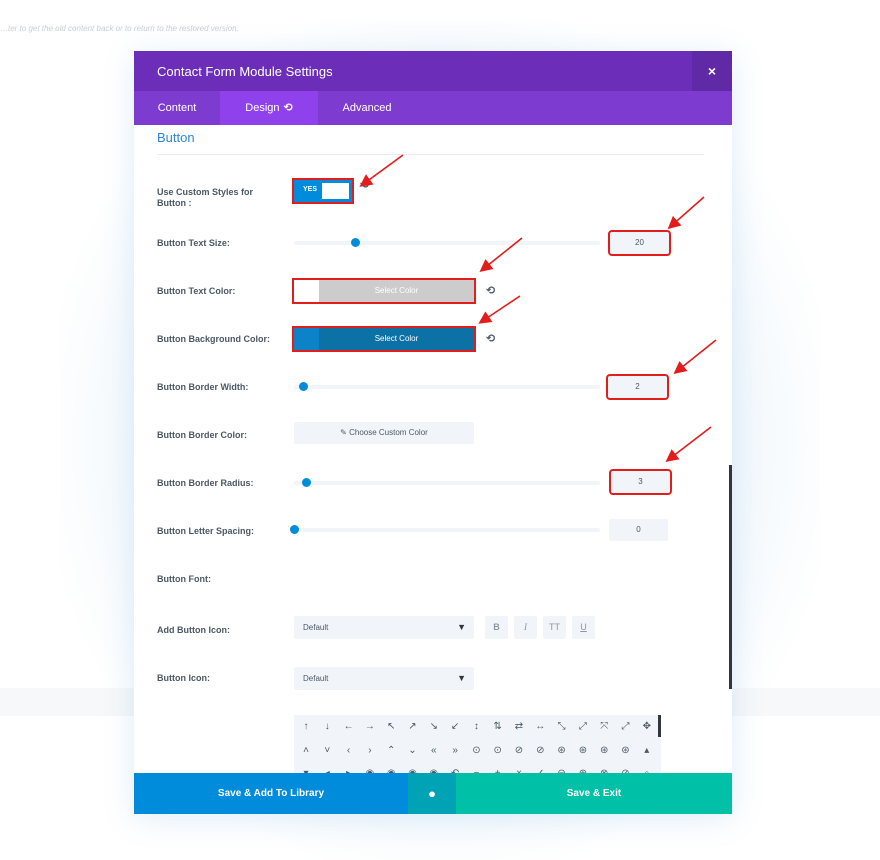 This screenshot has width=880, height=860. Describe the element at coordinates (498, 727) in the screenshot. I see `icon-option: ⇅` at that location.